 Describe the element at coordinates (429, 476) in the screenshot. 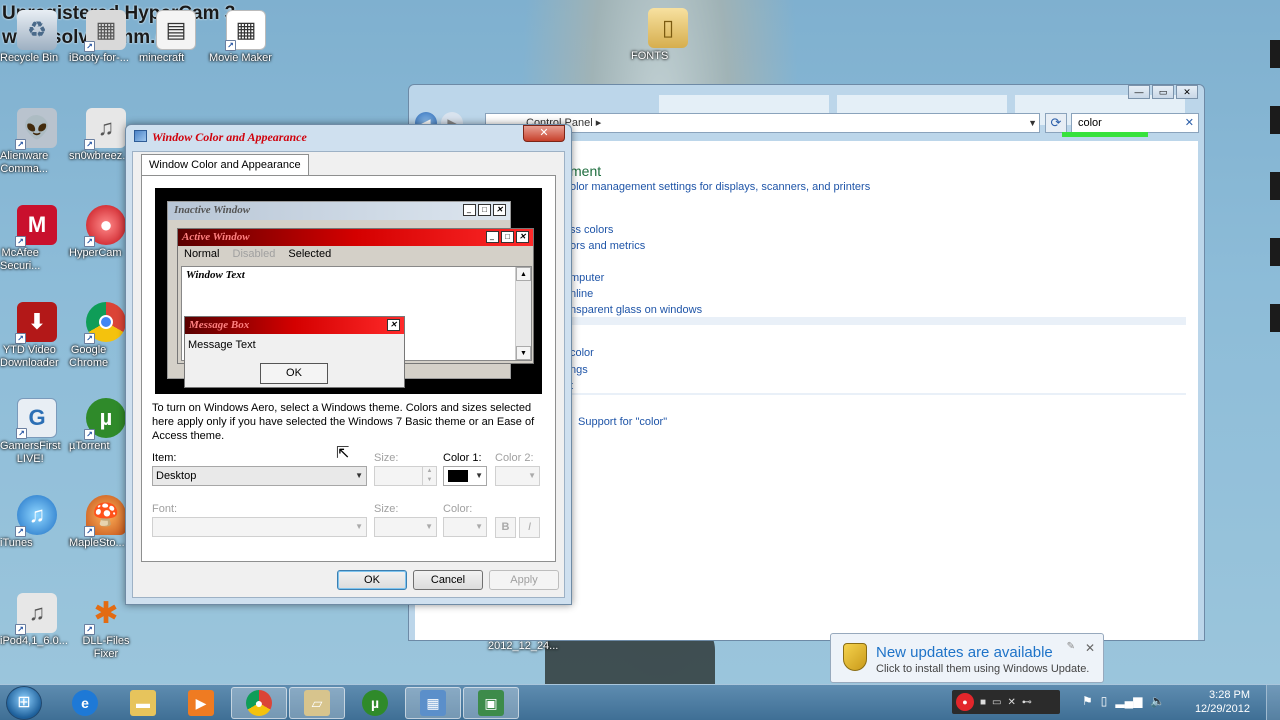

I see `spin-icon: ▲ ▼` at that location.